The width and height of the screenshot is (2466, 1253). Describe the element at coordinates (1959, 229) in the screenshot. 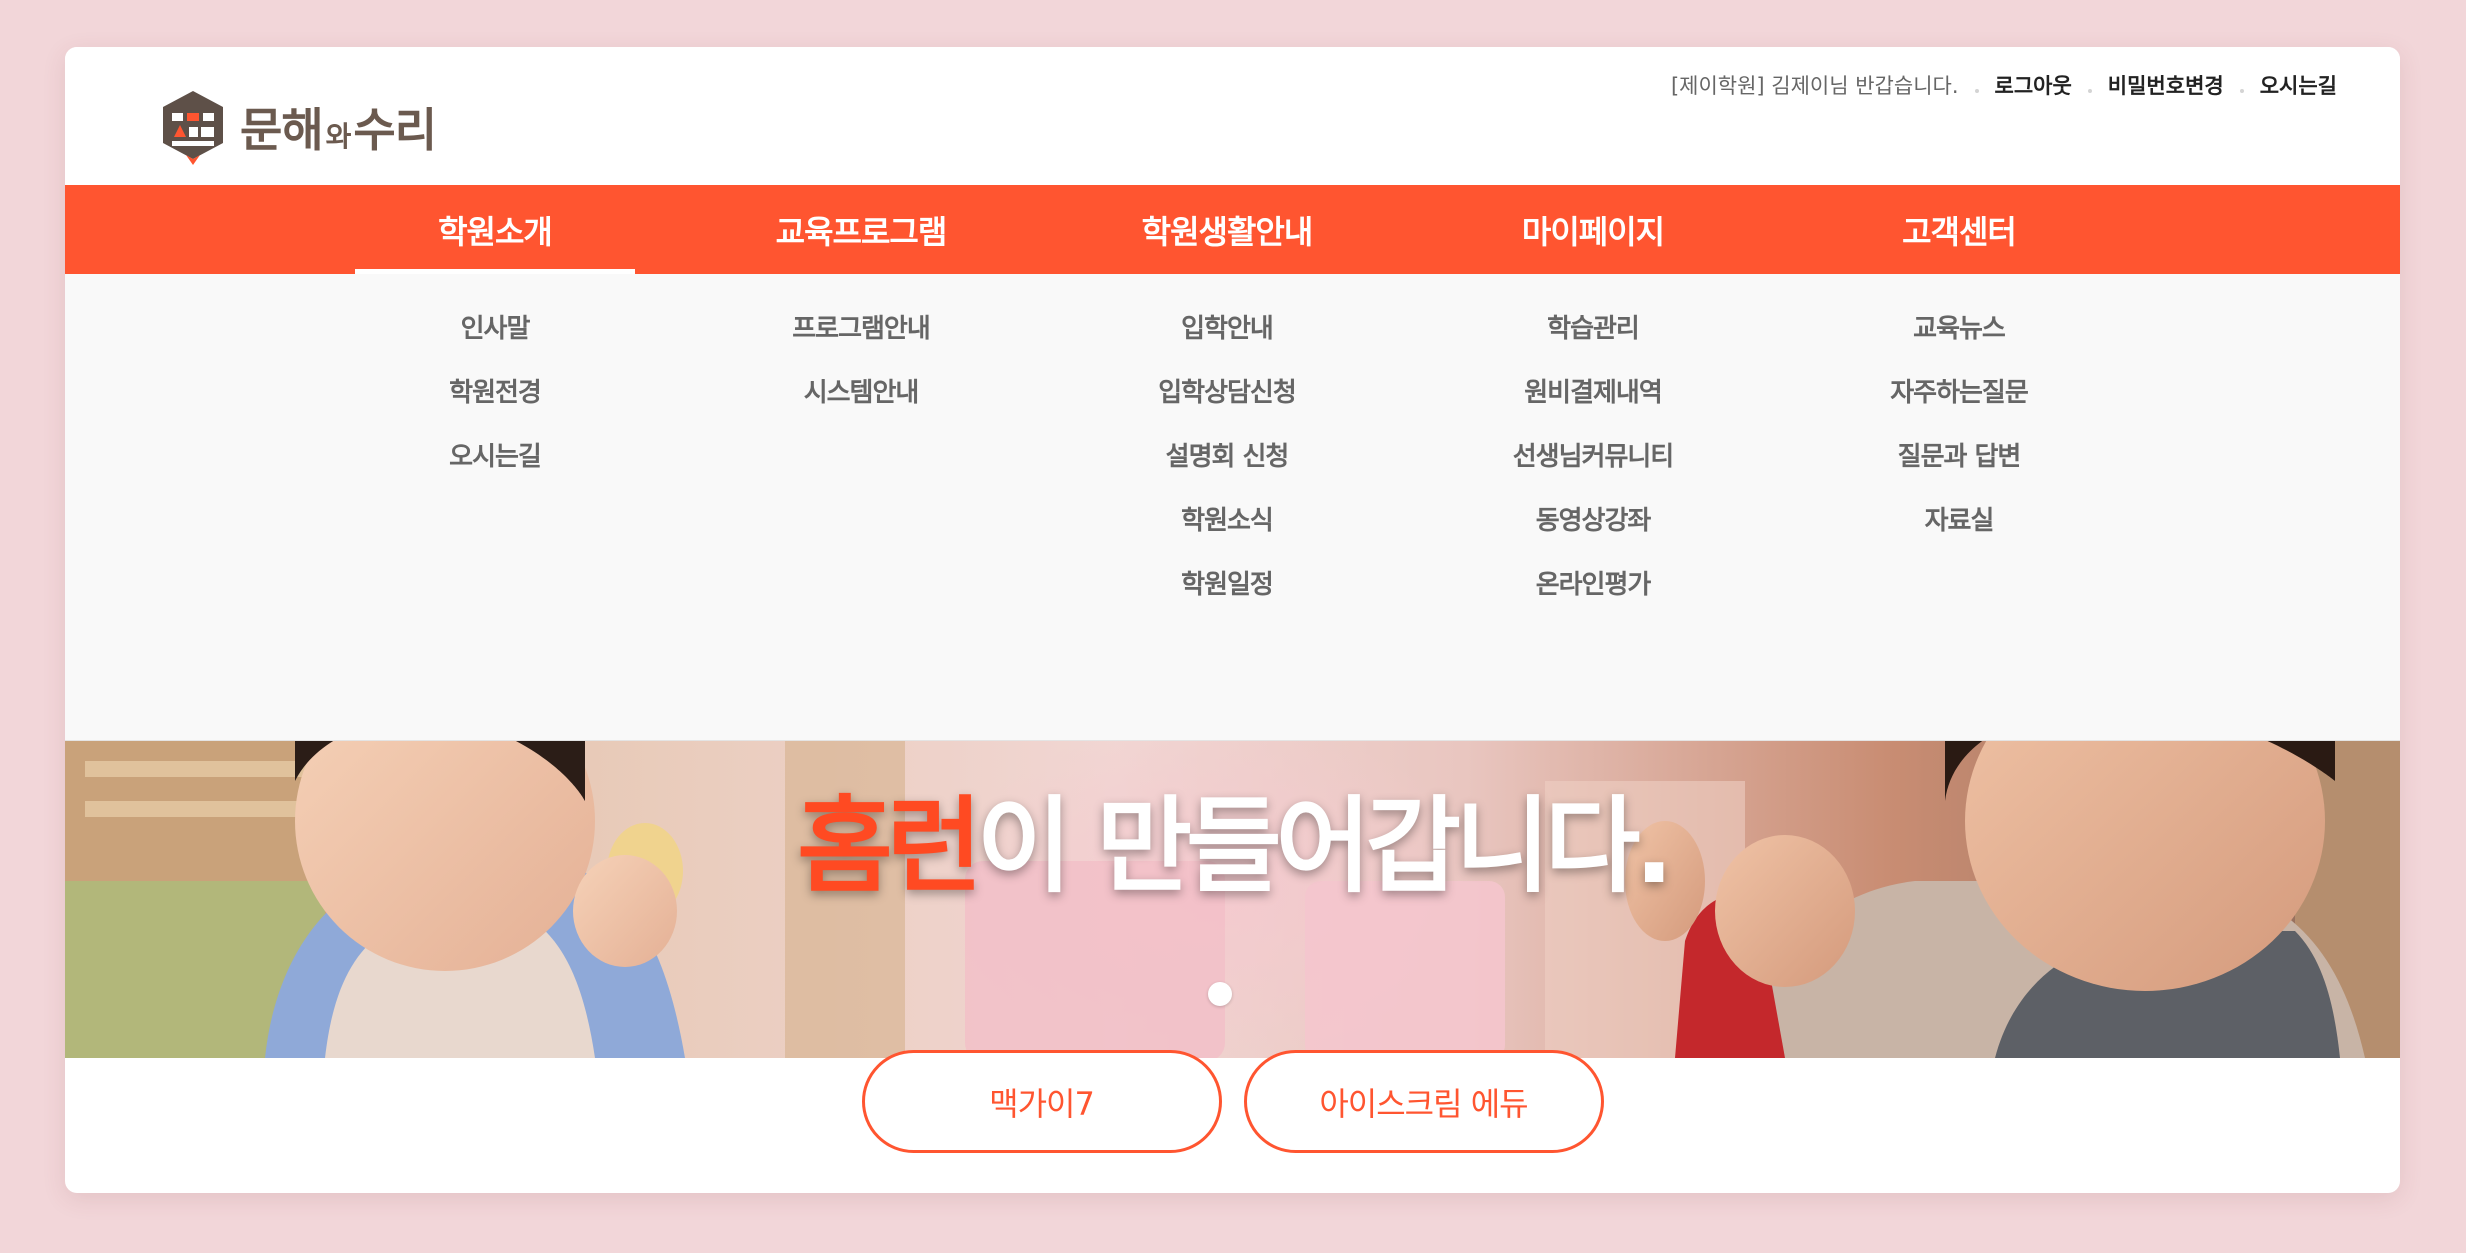

I see `nav-item-customer-center: 고객센터` at that location.